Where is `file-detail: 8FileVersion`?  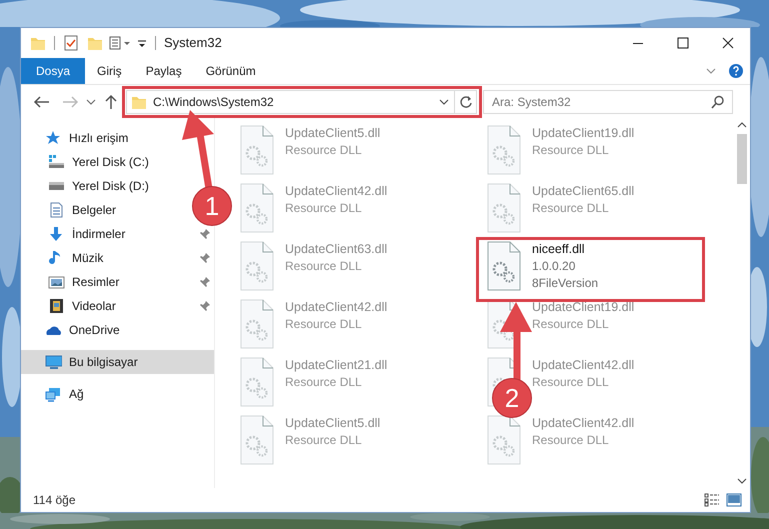
file-detail: 8FileVersion is located at coordinates (565, 283).